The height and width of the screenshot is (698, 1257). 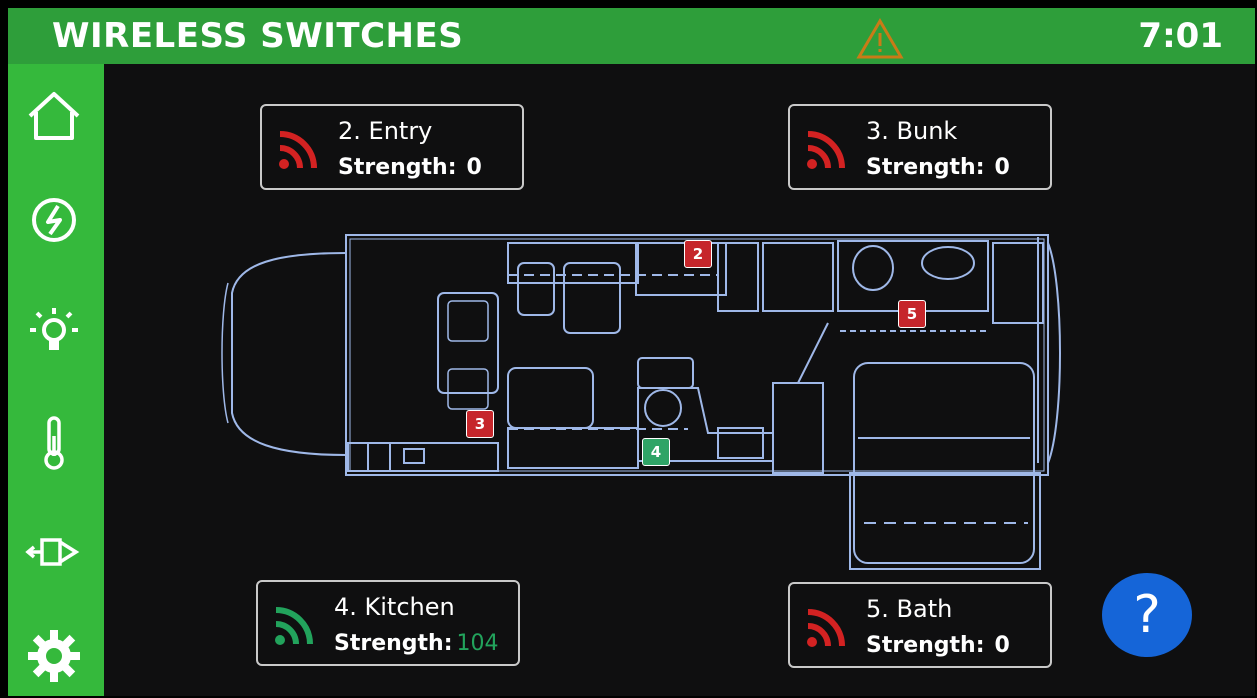 I want to click on floorplan-marker-bunk: 3, so click(x=480, y=424).